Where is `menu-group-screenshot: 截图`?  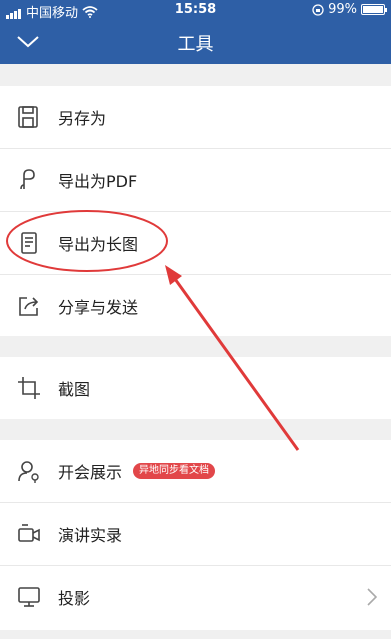 menu-group-screenshot: 截图 is located at coordinates (195, 388).